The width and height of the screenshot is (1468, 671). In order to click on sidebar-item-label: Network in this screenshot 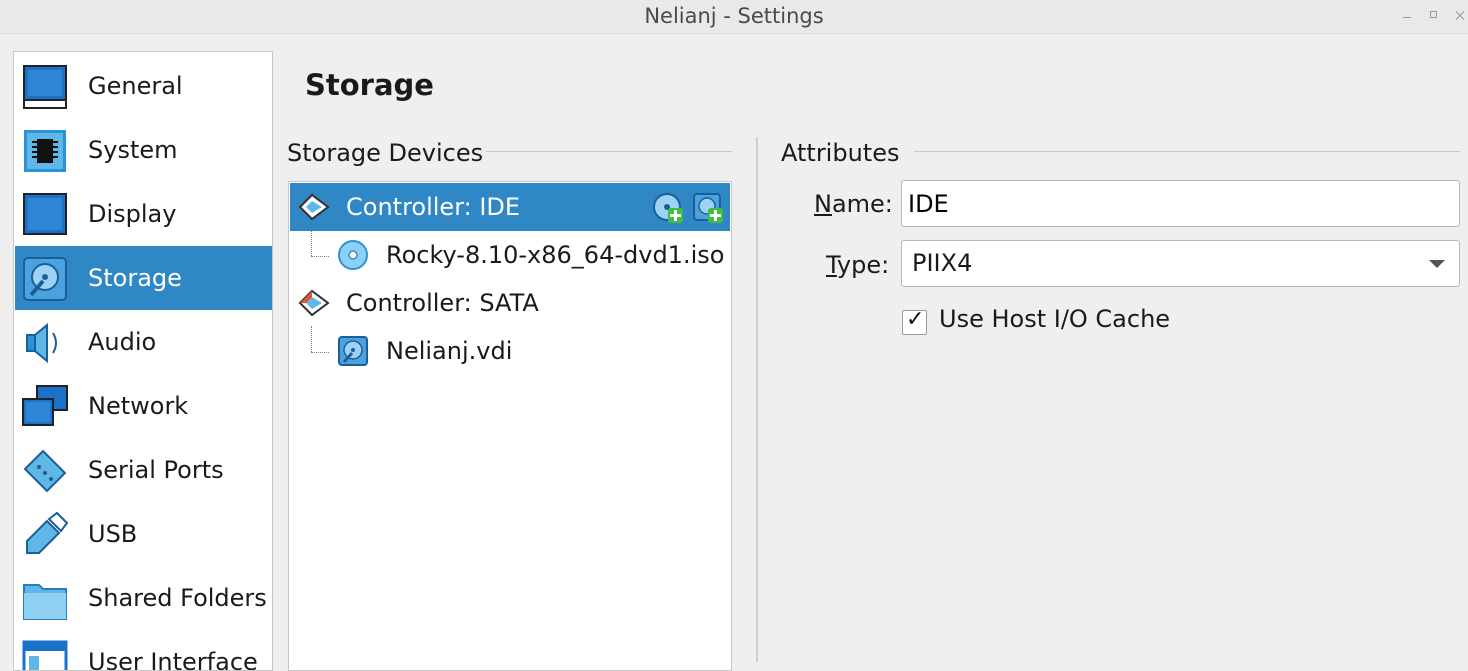, I will do `click(138, 406)`.